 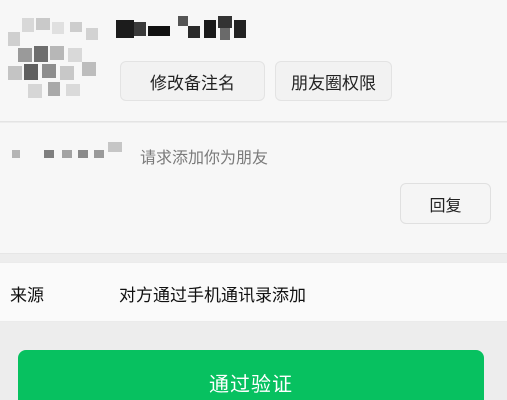 What do you see at coordinates (333, 81) in the screenshot?
I see `moments-permission-button: 朋友圈权限` at bounding box center [333, 81].